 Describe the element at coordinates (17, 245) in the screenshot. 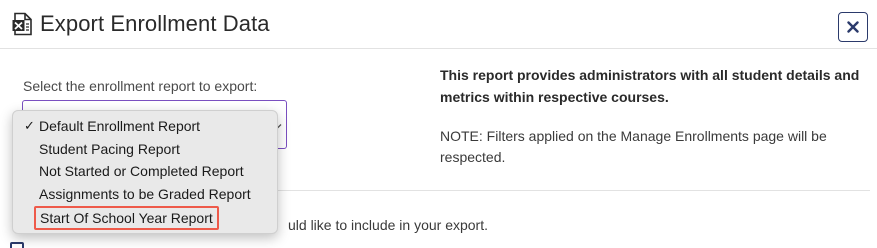

I see `include-checkbox` at that location.